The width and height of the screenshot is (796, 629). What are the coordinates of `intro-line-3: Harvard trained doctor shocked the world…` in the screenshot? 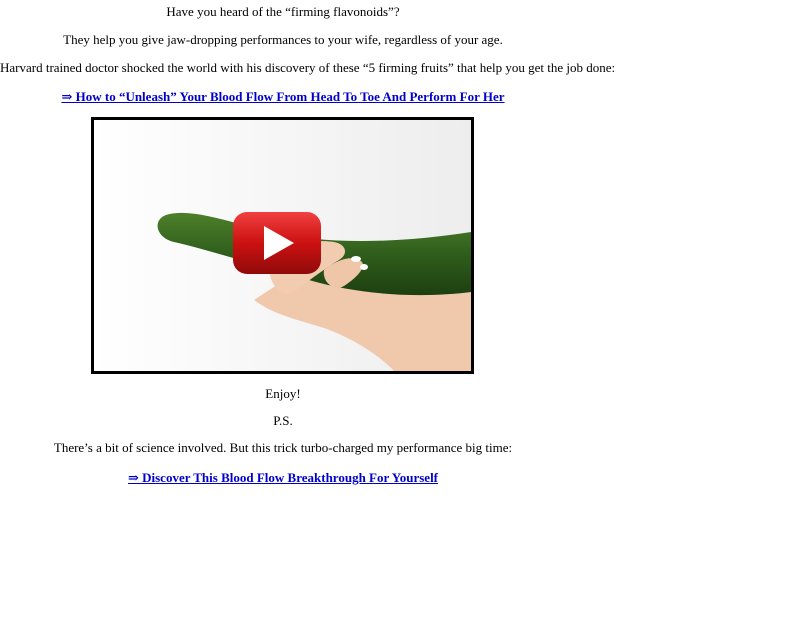 It's located at (308, 67).